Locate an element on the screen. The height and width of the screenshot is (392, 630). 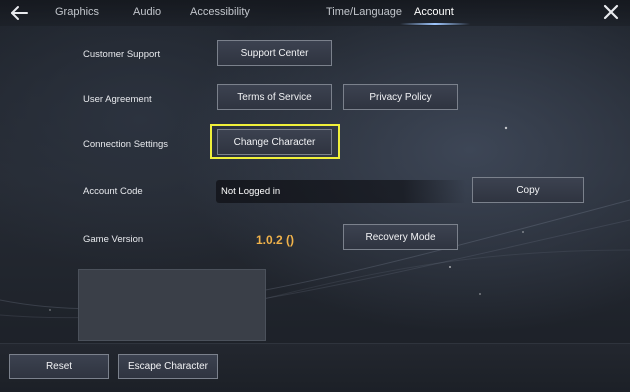
connection-settings-label: Connection Settings is located at coordinates (126, 144).